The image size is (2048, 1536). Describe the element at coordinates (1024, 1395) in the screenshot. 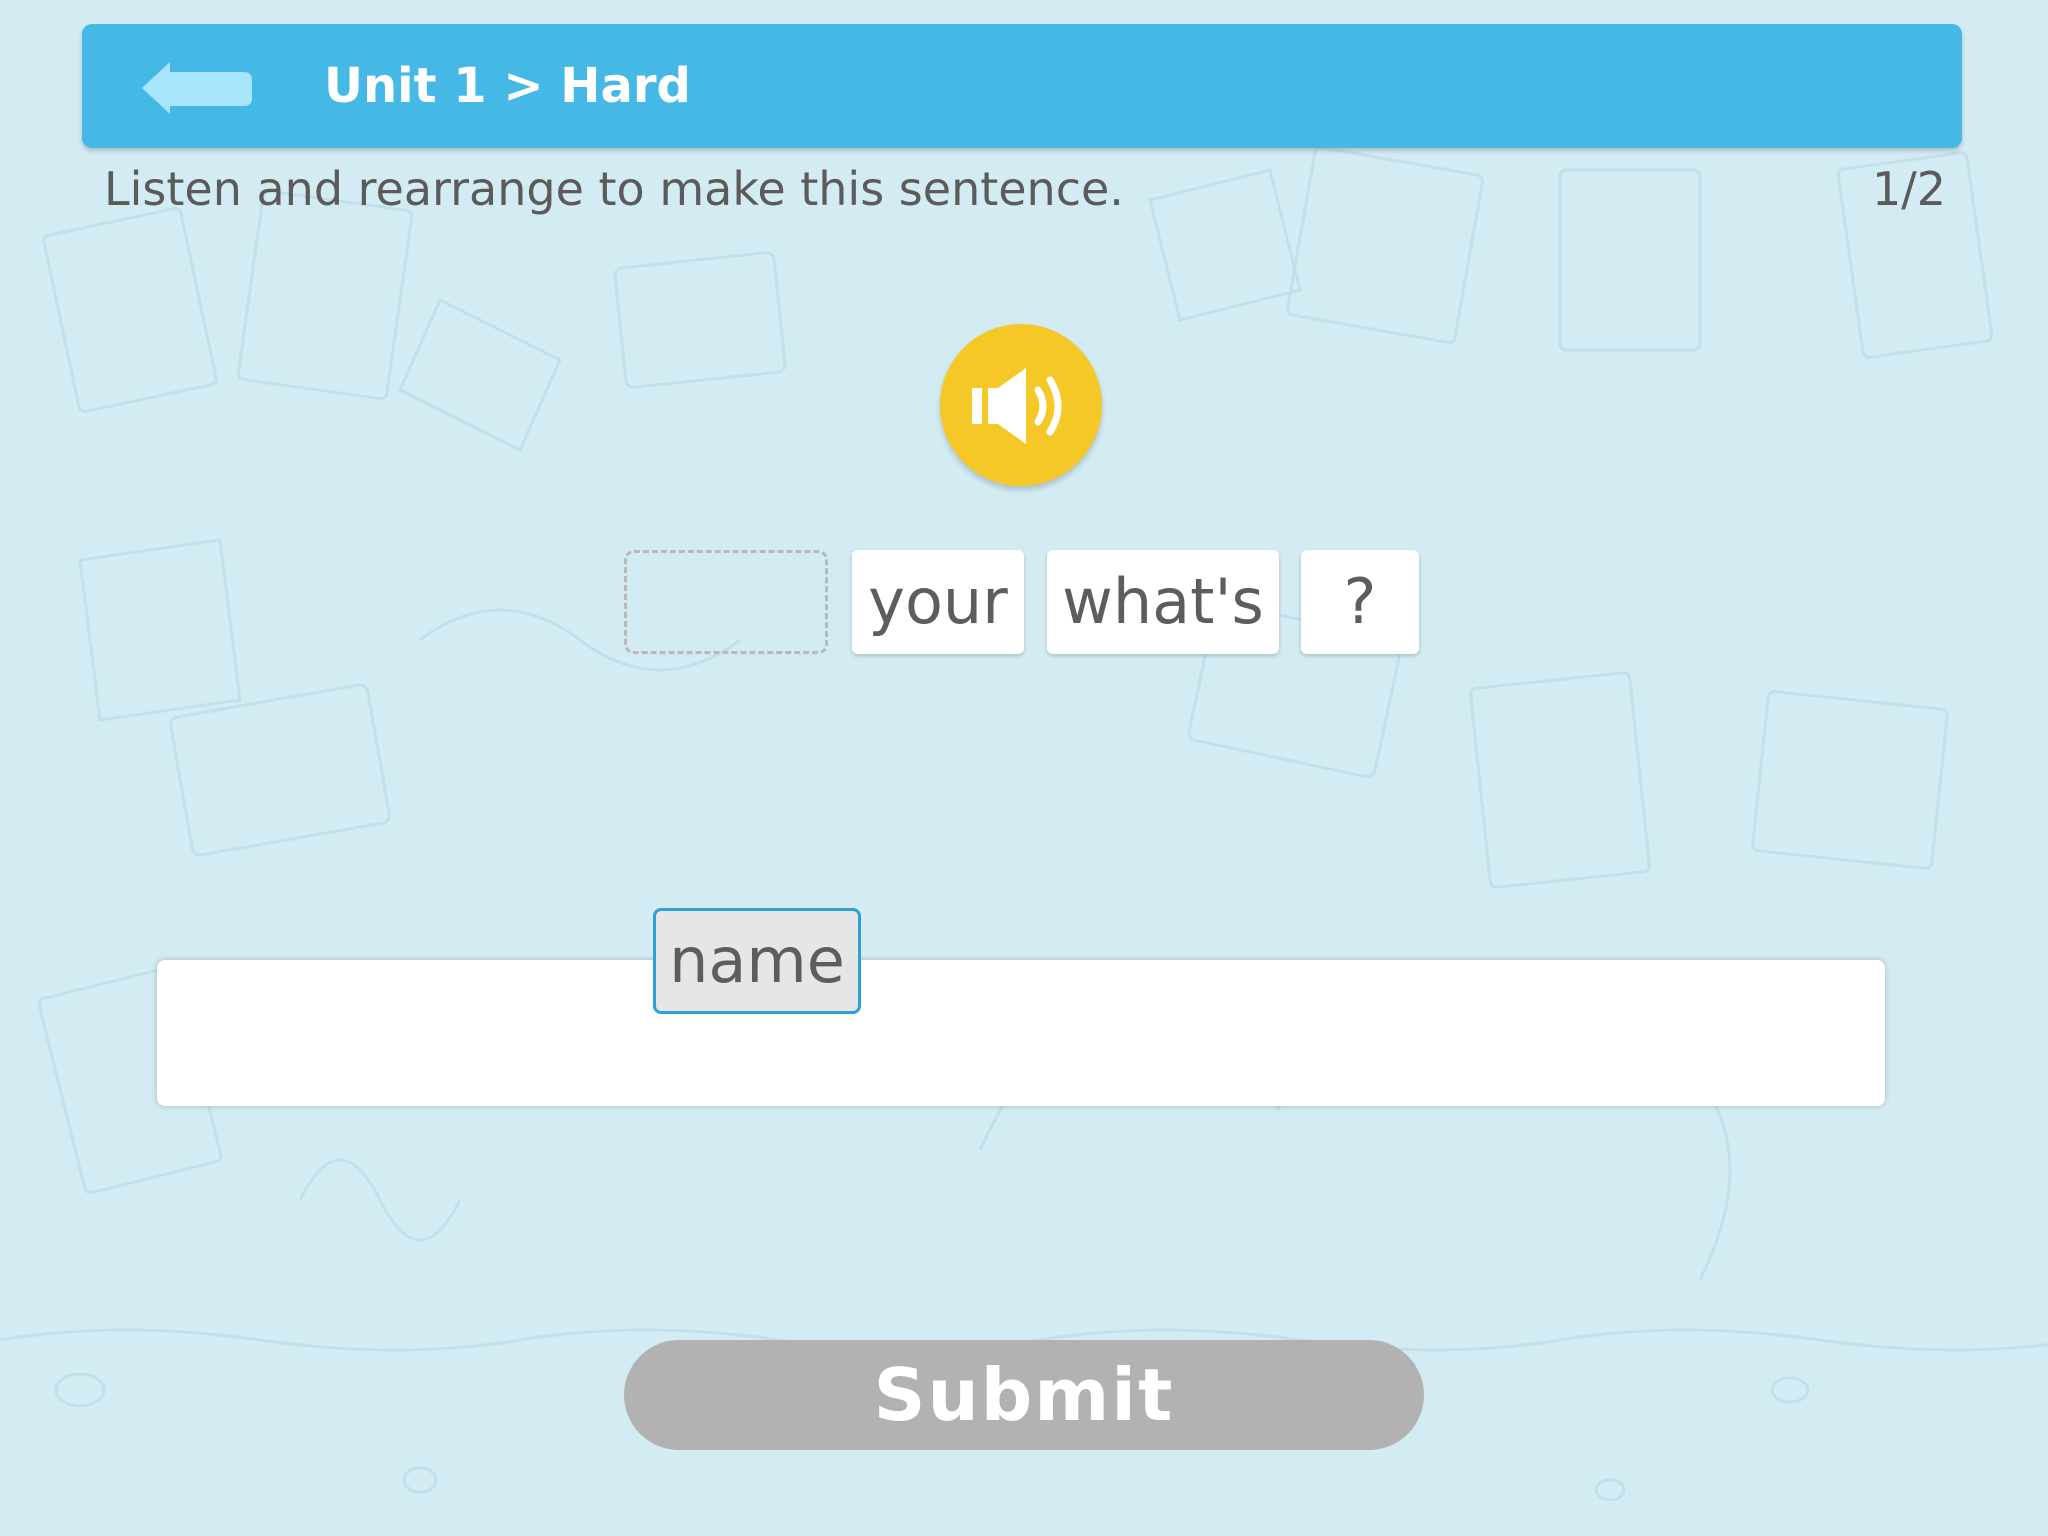

I see `submit-button: Submit` at that location.